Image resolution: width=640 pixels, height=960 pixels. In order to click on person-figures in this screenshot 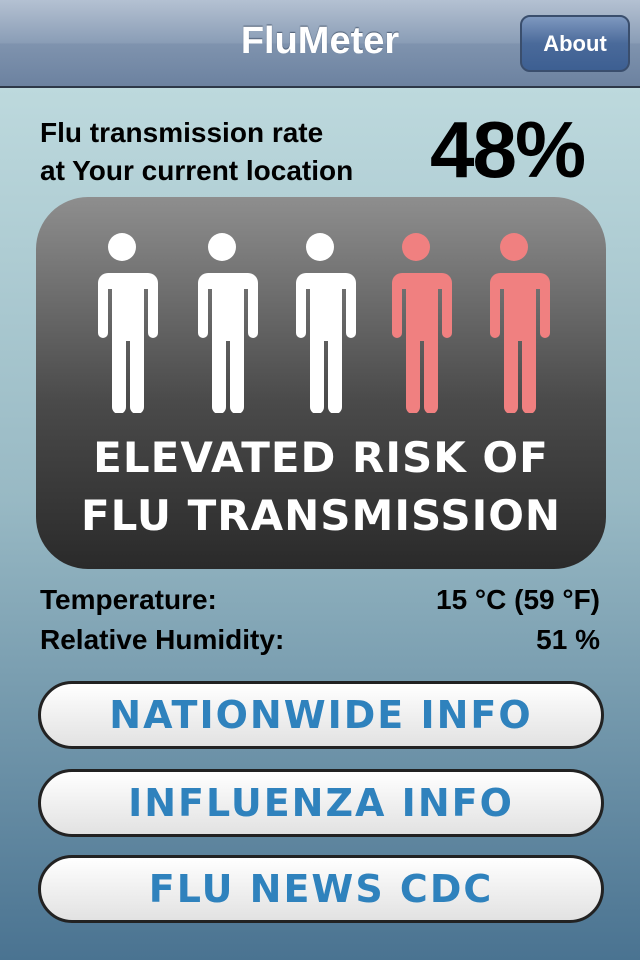, I will do `click(323, 323)`.